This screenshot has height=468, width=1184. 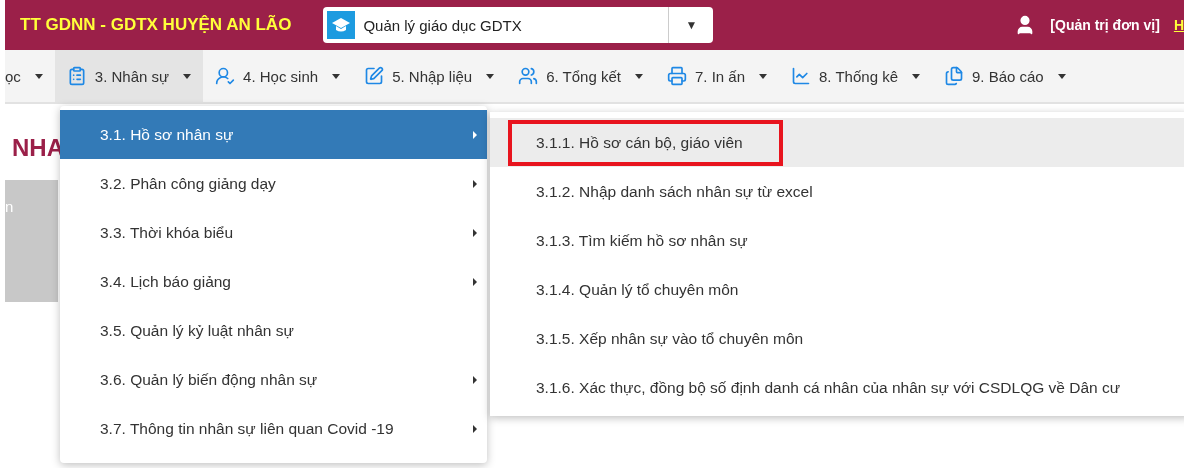 What do you see at coordinates (837, 142) in the screenshot?
I see `submenu-item: 3.1.1. Hồ sơ cán bộ, giáo viên` at bounding box center [837, 142].